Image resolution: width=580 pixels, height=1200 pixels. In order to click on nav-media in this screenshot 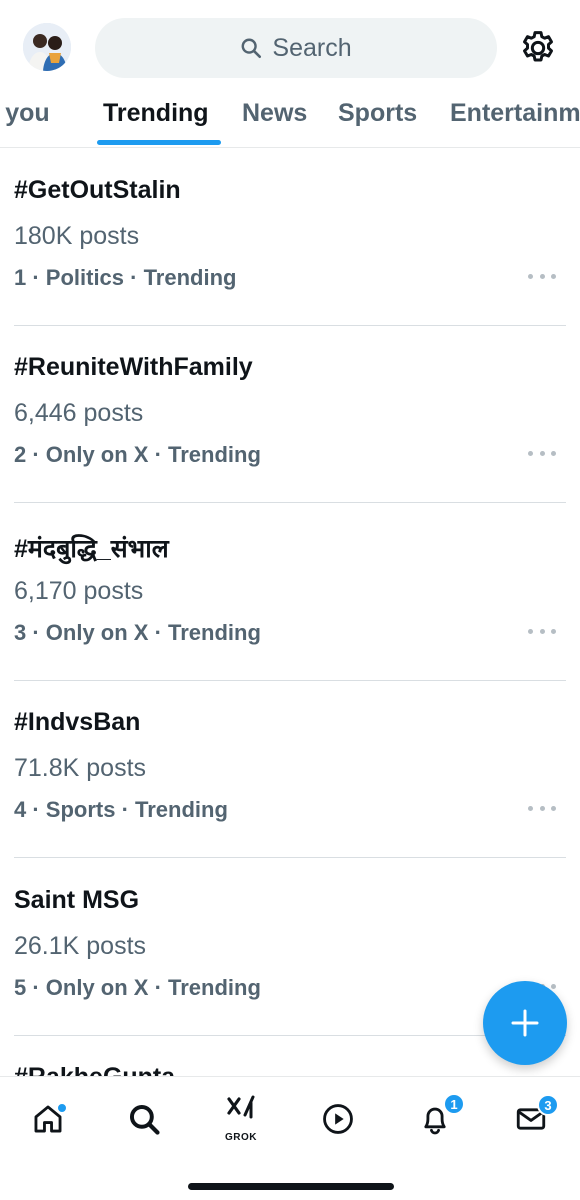, I will do `click(338, 1119)`.